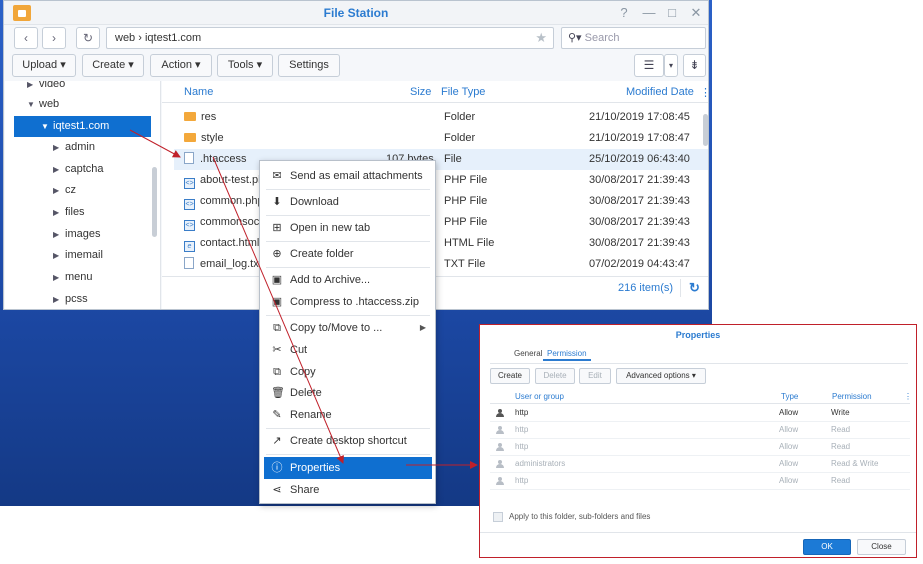 The width and height of the screenshot is (923, 564). Describe the element at coordinates (158, 38) in the screenshot. I see `path-text: web › iqtest1.com` at that location.